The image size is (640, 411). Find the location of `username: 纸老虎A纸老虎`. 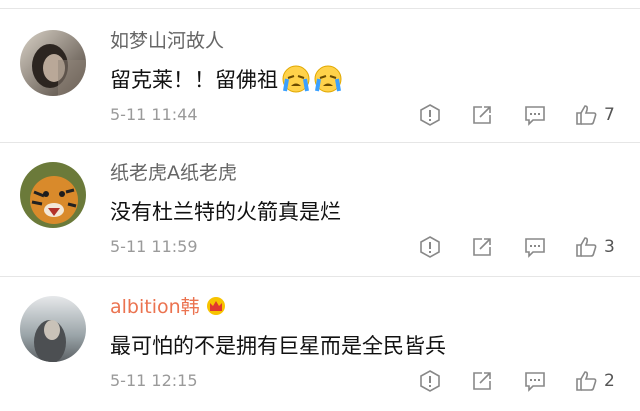

username: 纸老虎A纸老虎 is located at coordinates (173, 171).